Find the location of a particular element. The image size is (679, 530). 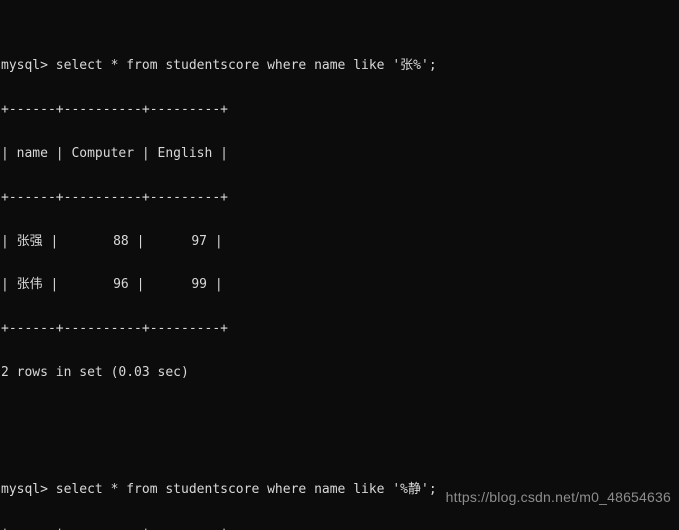

table-row: | 张强 | 88 | 97 | is located at coordinates (112, 241).